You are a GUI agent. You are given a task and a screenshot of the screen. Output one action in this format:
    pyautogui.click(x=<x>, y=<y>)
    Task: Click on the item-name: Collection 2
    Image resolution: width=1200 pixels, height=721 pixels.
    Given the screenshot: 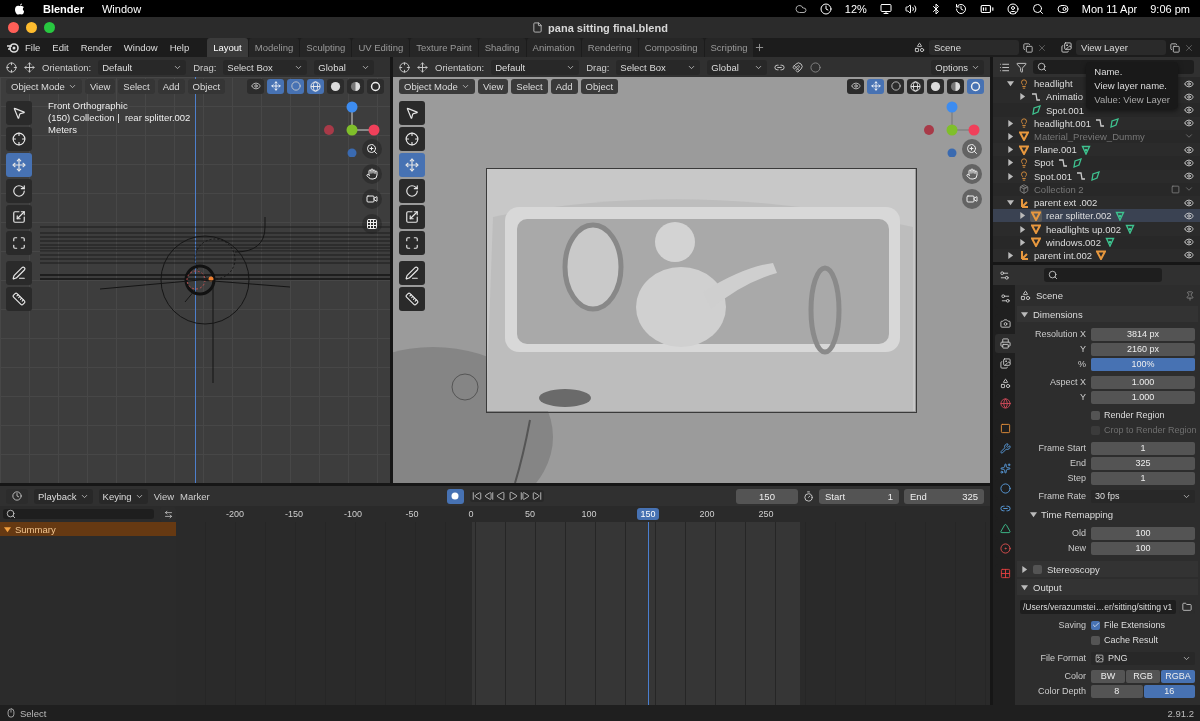 What is the action you would take?
    pyautogui.click(x=1059, y=189)
    